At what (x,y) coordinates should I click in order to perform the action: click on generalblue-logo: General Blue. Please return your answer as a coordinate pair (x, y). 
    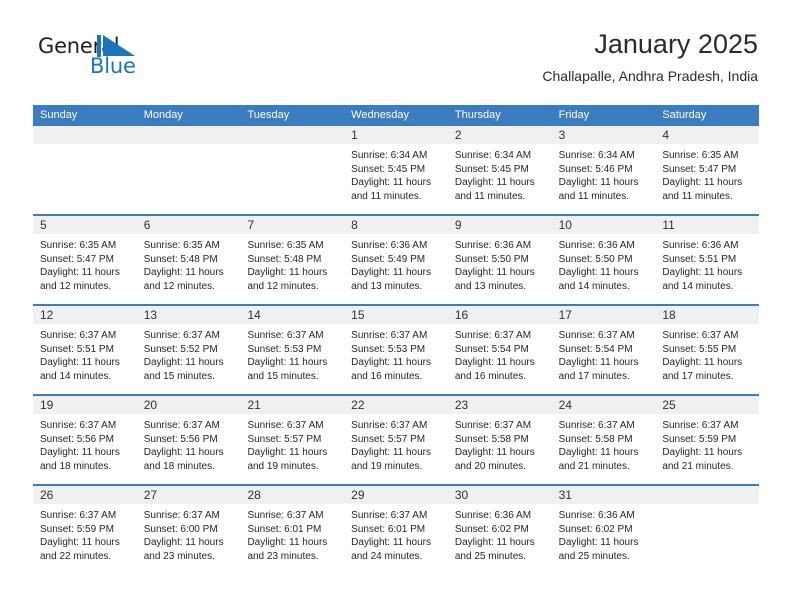
    Looking at the image, I should click on (103, 60).